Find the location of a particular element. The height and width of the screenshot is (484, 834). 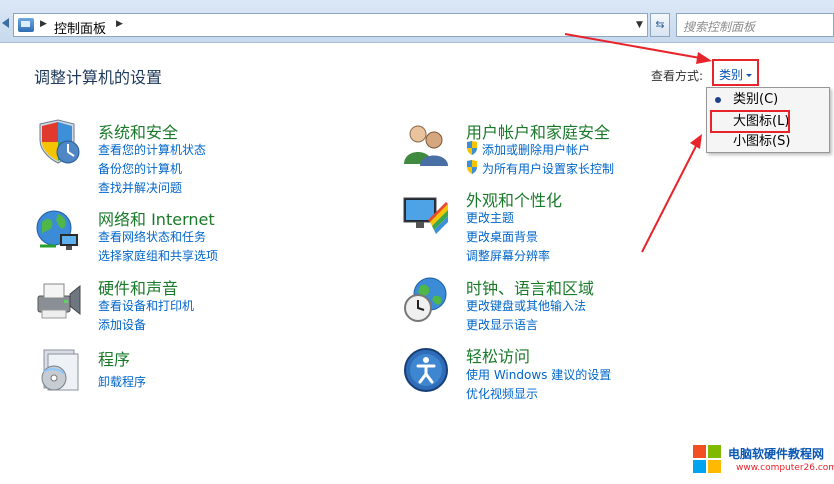

network-internet-icon is located at coordinates (58, 230).